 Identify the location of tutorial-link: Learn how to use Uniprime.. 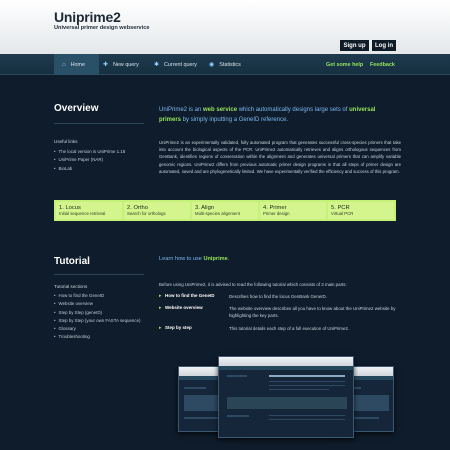
(194, 259).